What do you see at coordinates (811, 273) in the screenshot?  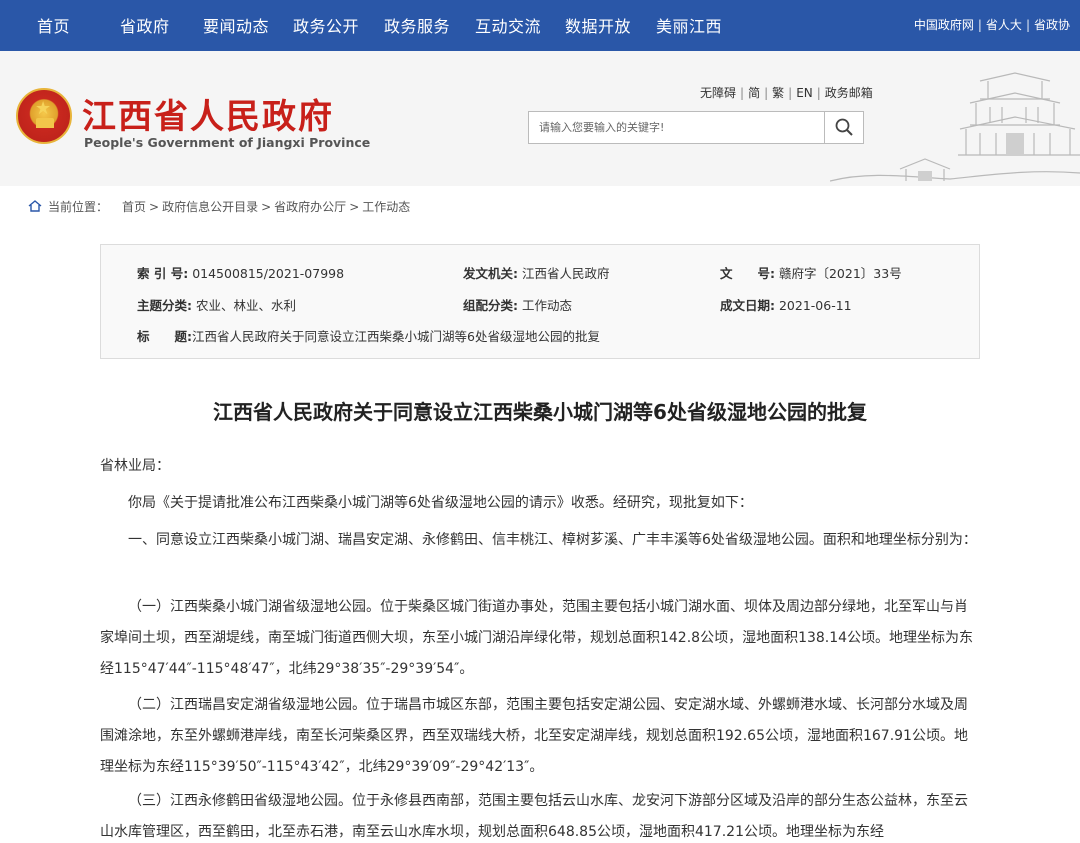 I see `info-doc-no: 文 号: 赣府字〔2021〕33号` at bounding box center [811, 273].